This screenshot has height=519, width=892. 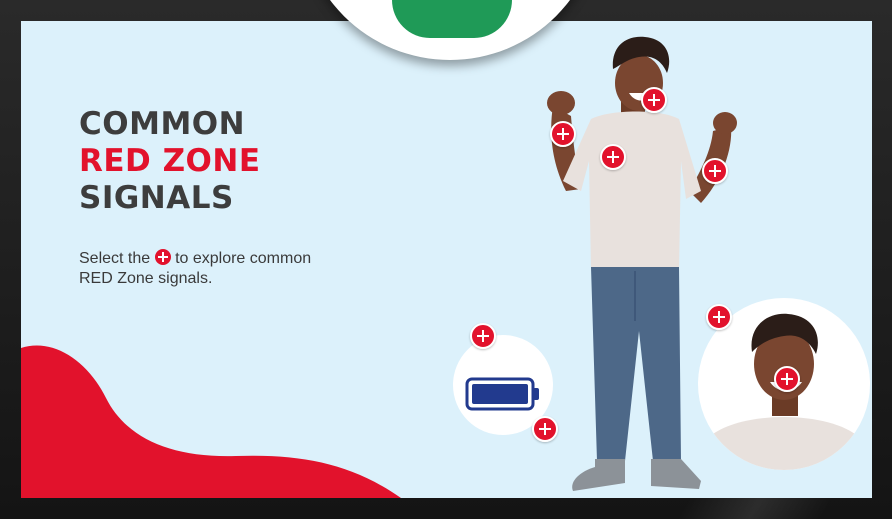 What do you see at coordinates (115, 258) in the screenshot?
I see `instructions-part-1: Select the` at bounding box center [115, 258].